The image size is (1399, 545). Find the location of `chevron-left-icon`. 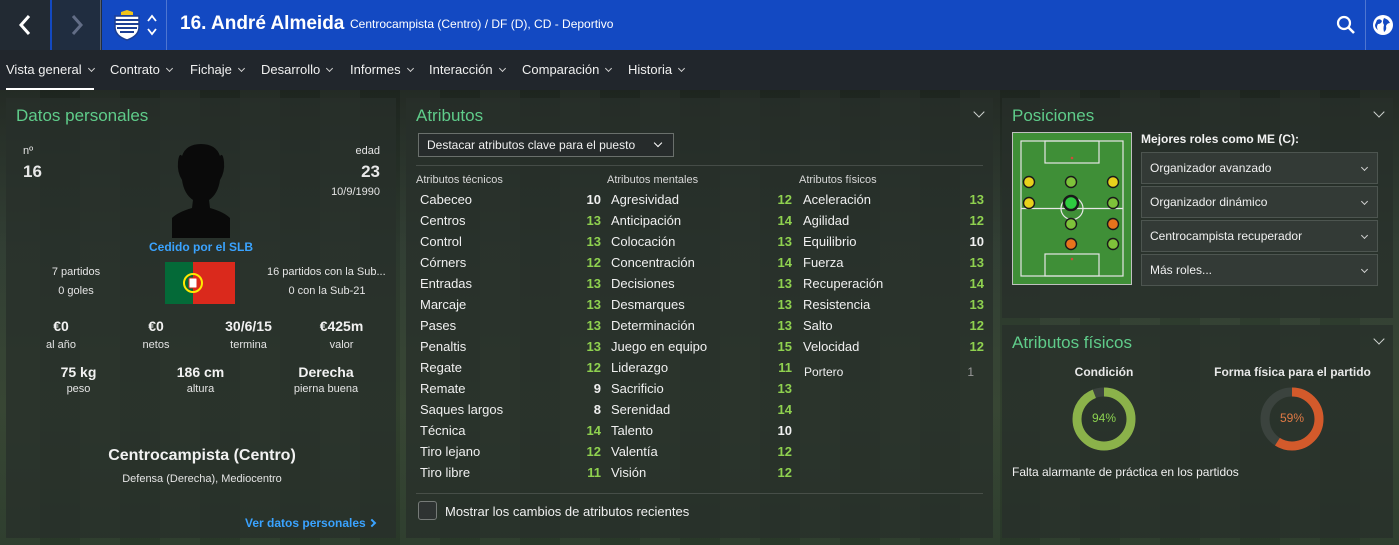

chevron-left-icon is located at coordinates (24, 25).